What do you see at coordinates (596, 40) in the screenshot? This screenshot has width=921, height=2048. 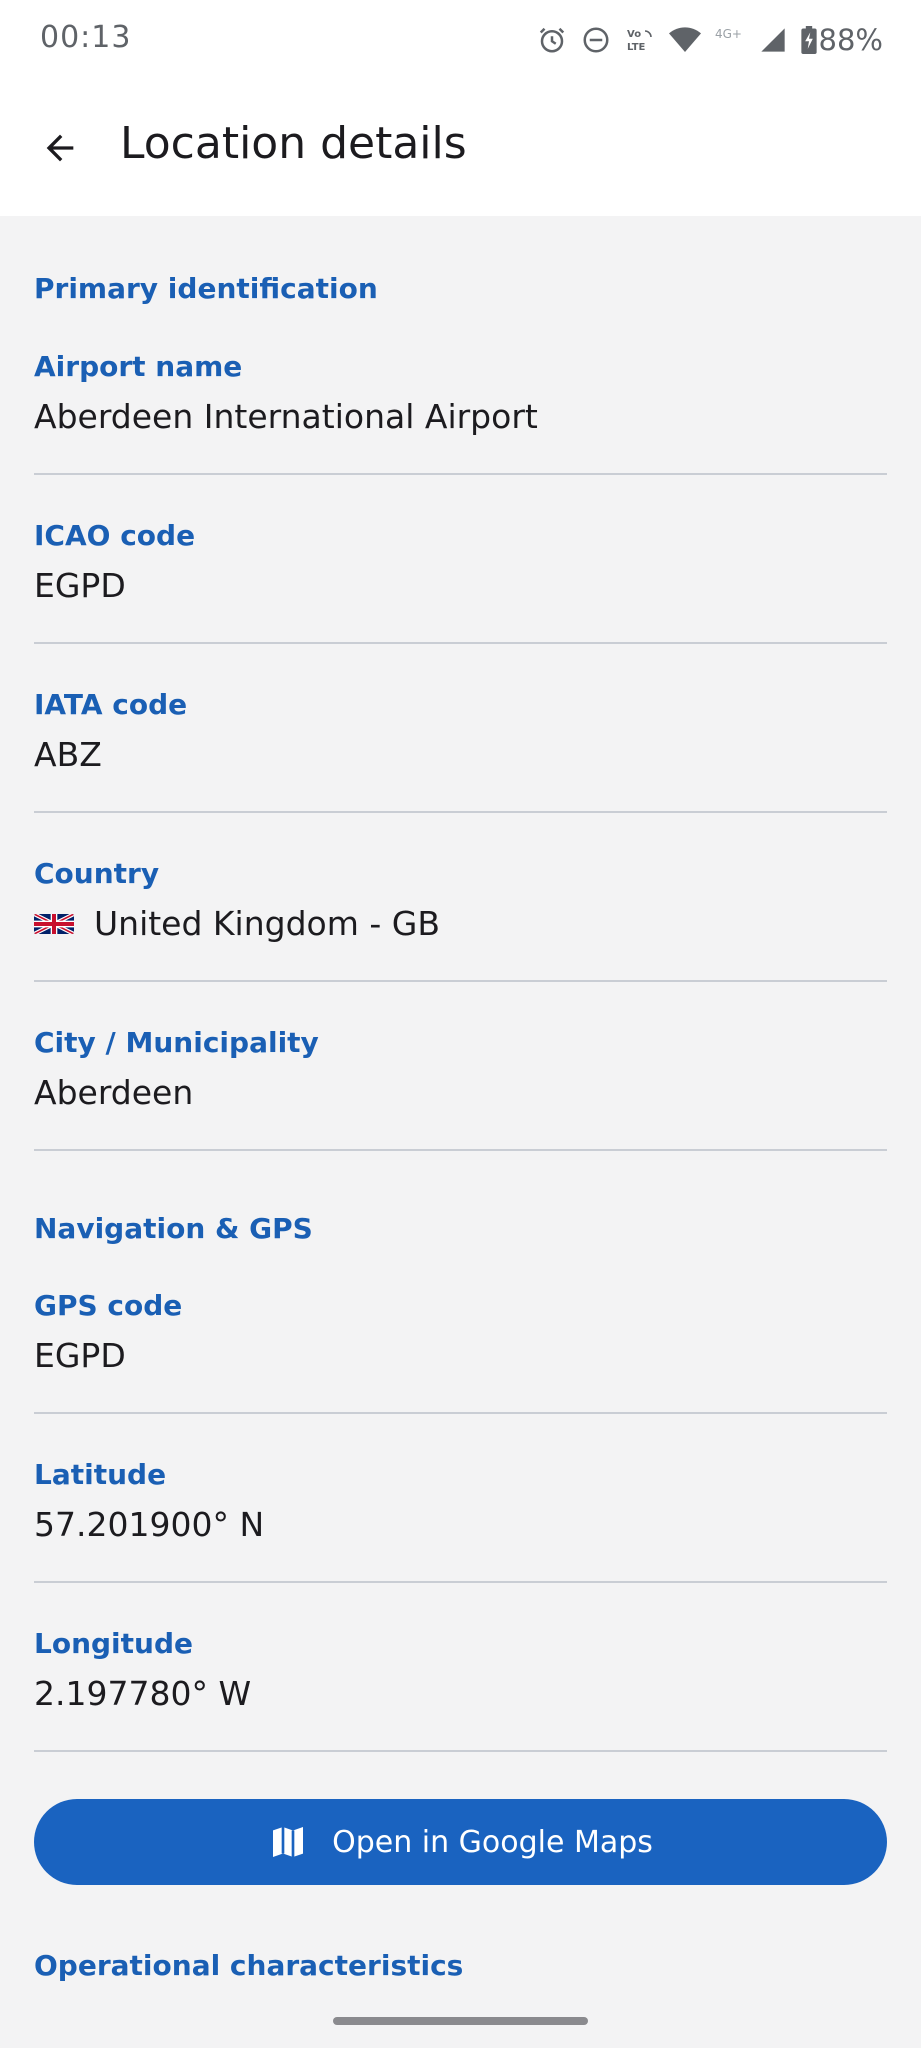 I see `do-not-disturb-icon` at bounding box center [596, 40].